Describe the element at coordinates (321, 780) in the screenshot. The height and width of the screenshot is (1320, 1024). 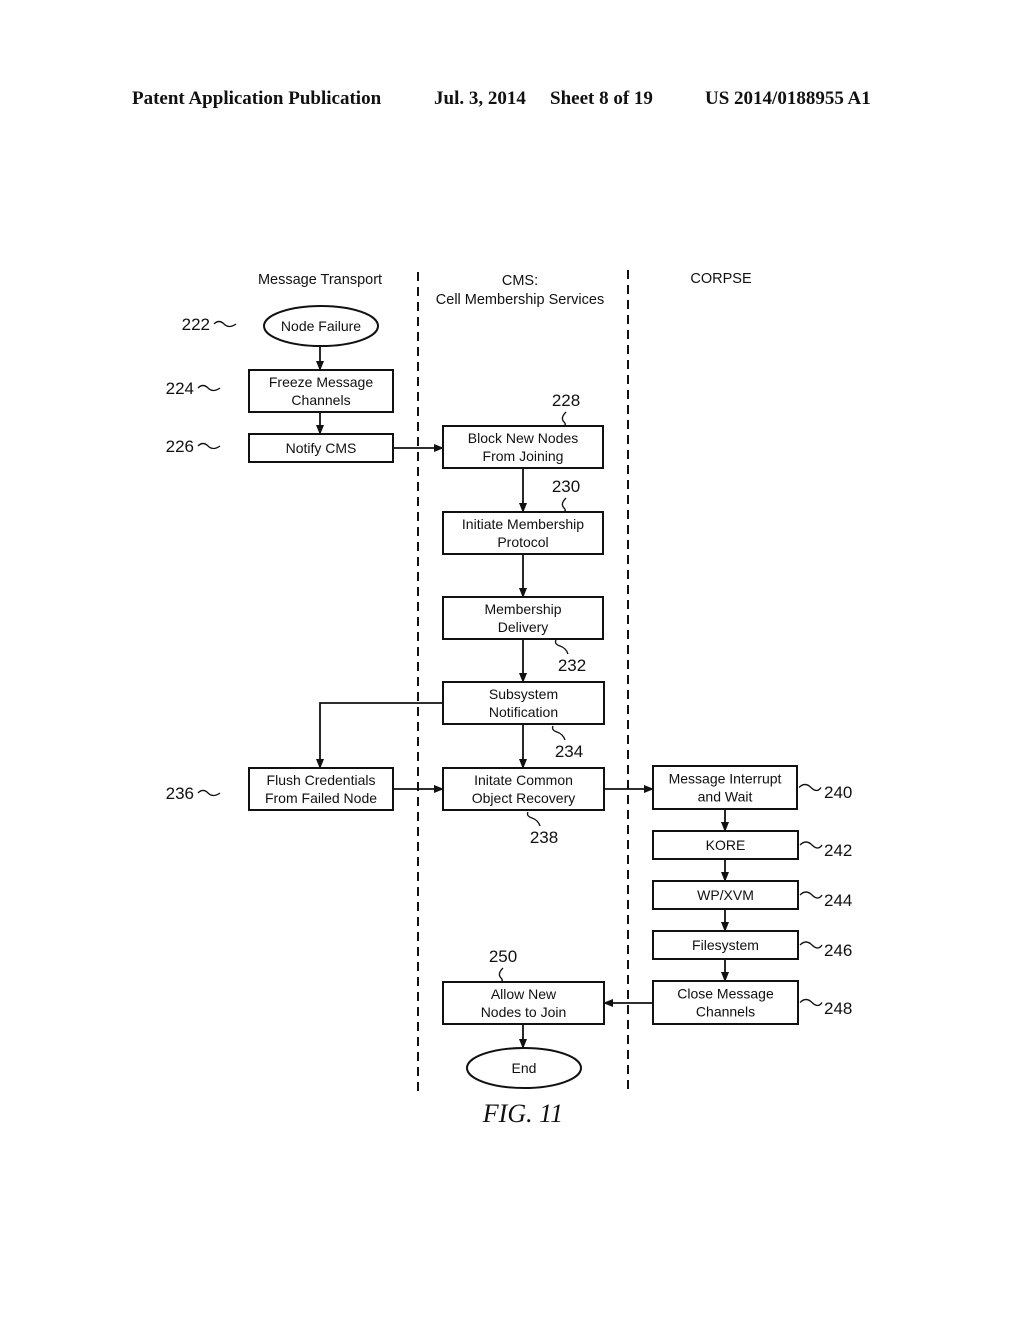
I see `node-label: Flush Credentials` at that location.